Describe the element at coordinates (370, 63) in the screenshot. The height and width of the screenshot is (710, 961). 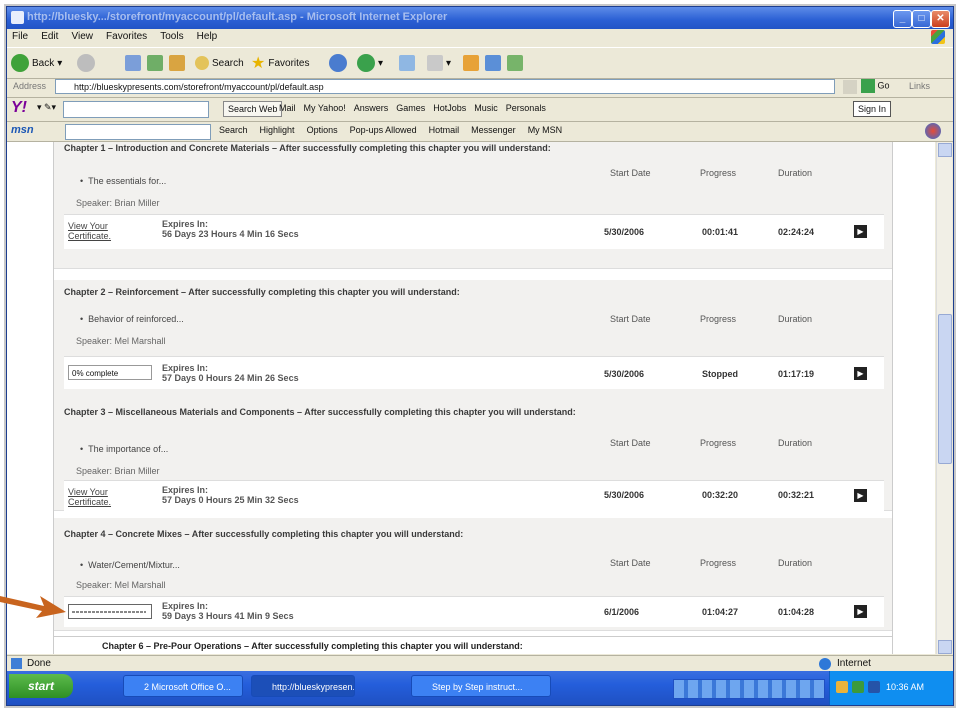
I see `history-button: ▾` at that location.